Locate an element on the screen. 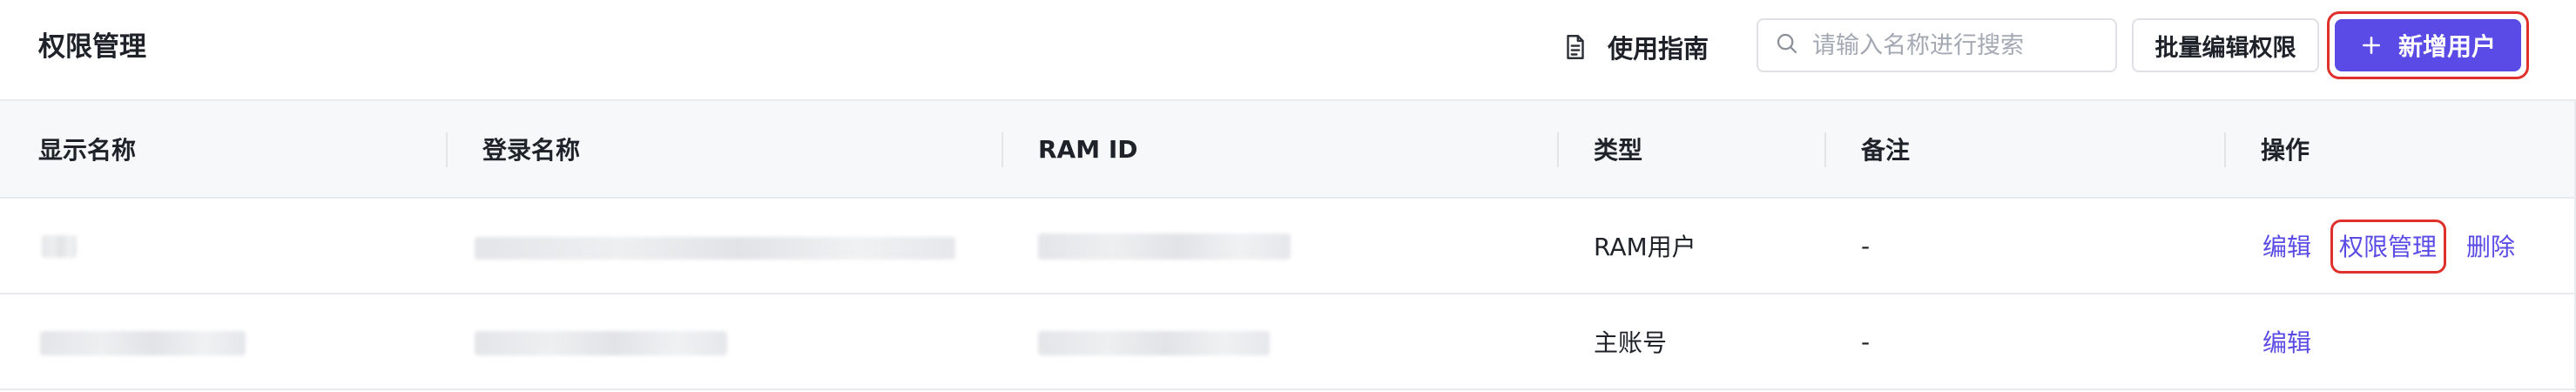  usage-guide-label: 使用指南 is located at coordinates (1658, 49).